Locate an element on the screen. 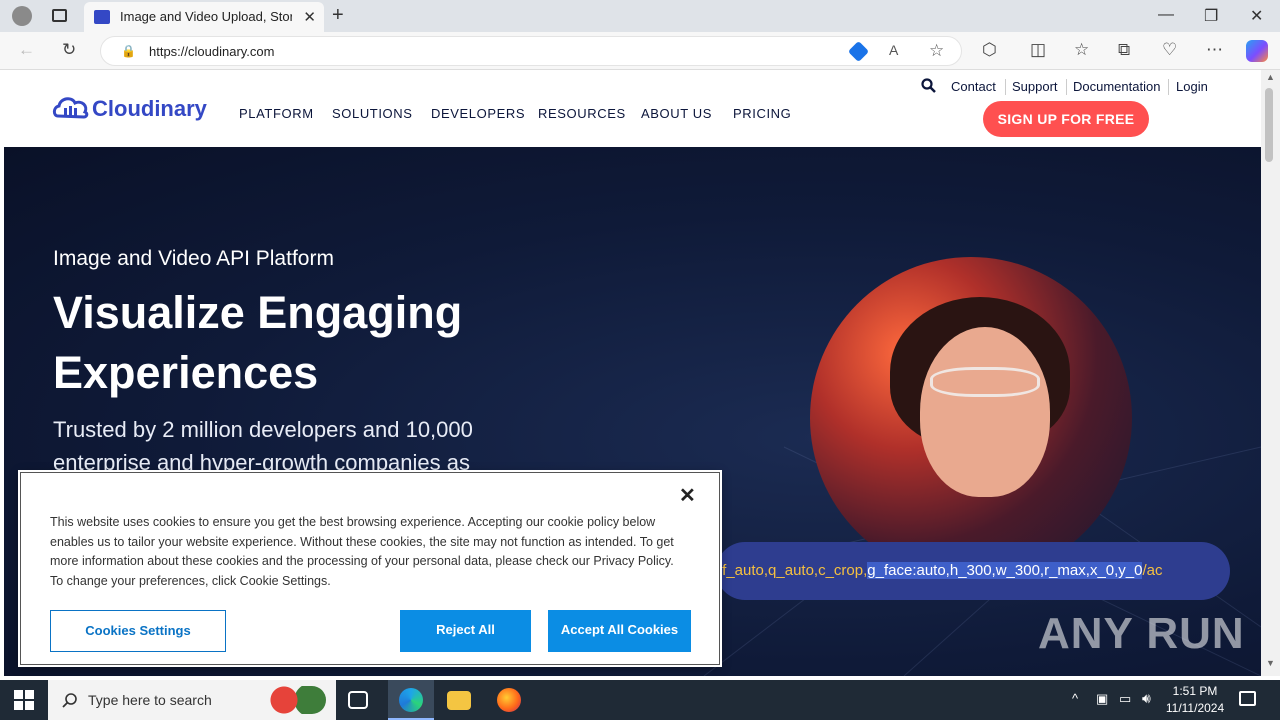  extensions-icon: ⬡ is located at coordinates (989, 50).